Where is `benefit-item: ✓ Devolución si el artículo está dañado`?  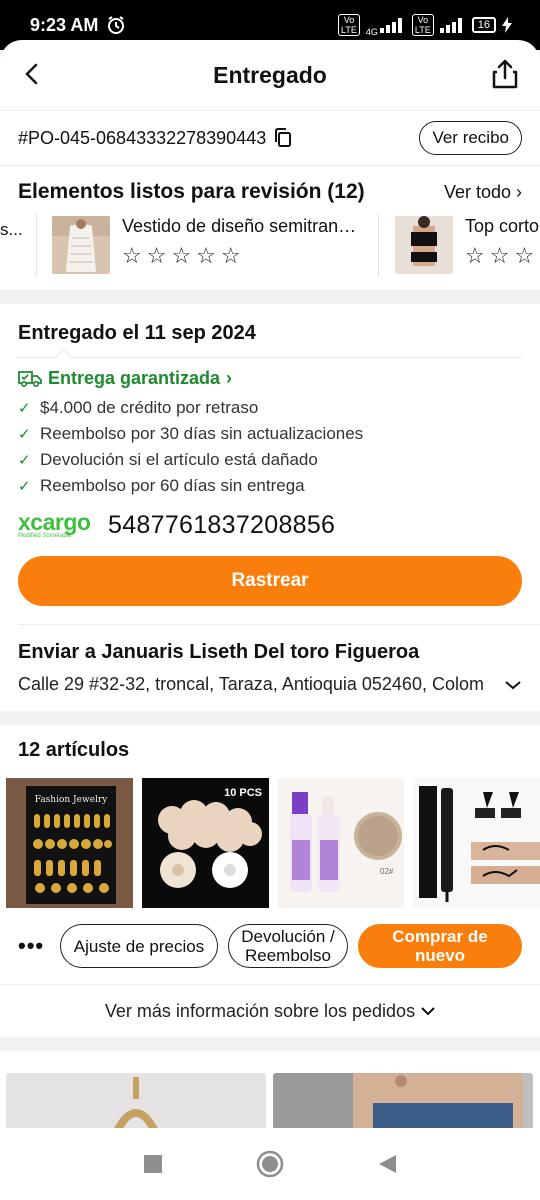
benefit-item: ✓ Devolución si el artículo está dañado is located at coordinates (270, 460).